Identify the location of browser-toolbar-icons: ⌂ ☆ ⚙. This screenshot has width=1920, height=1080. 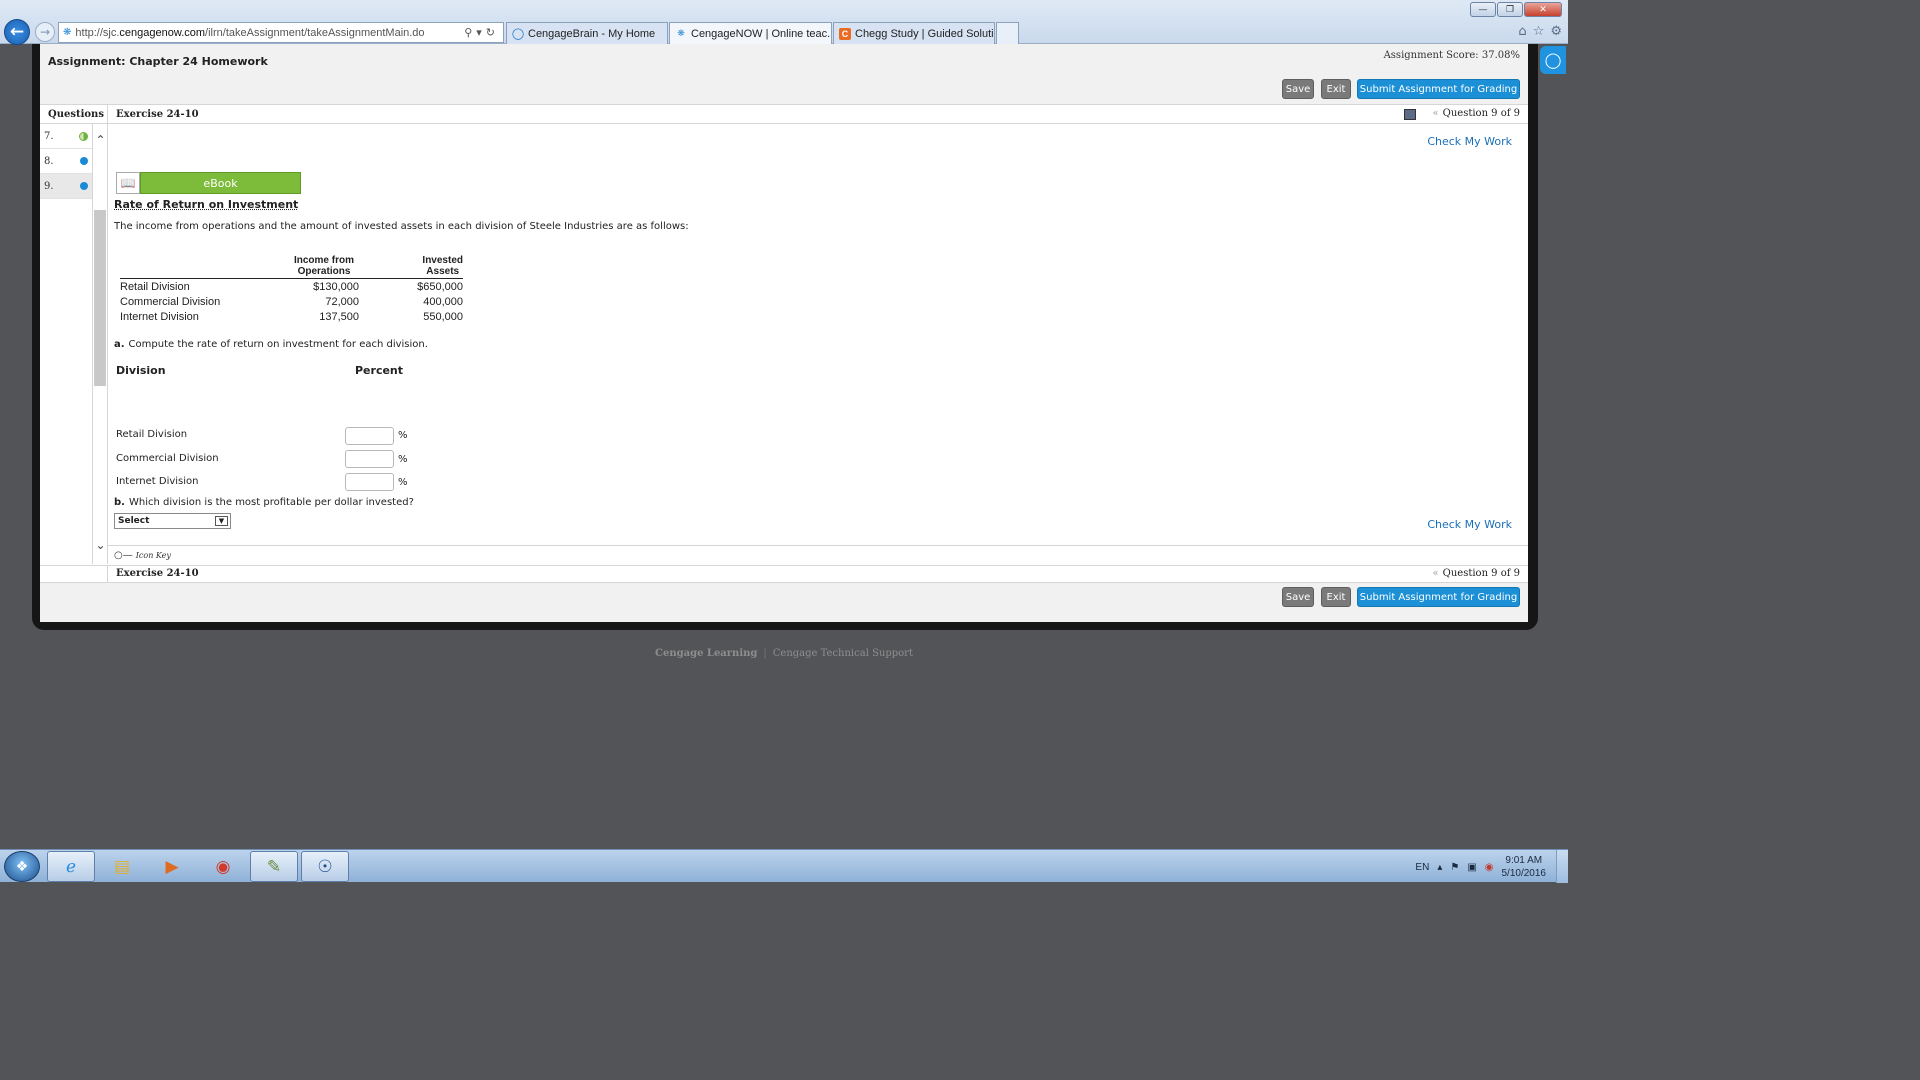
(1540, 31).